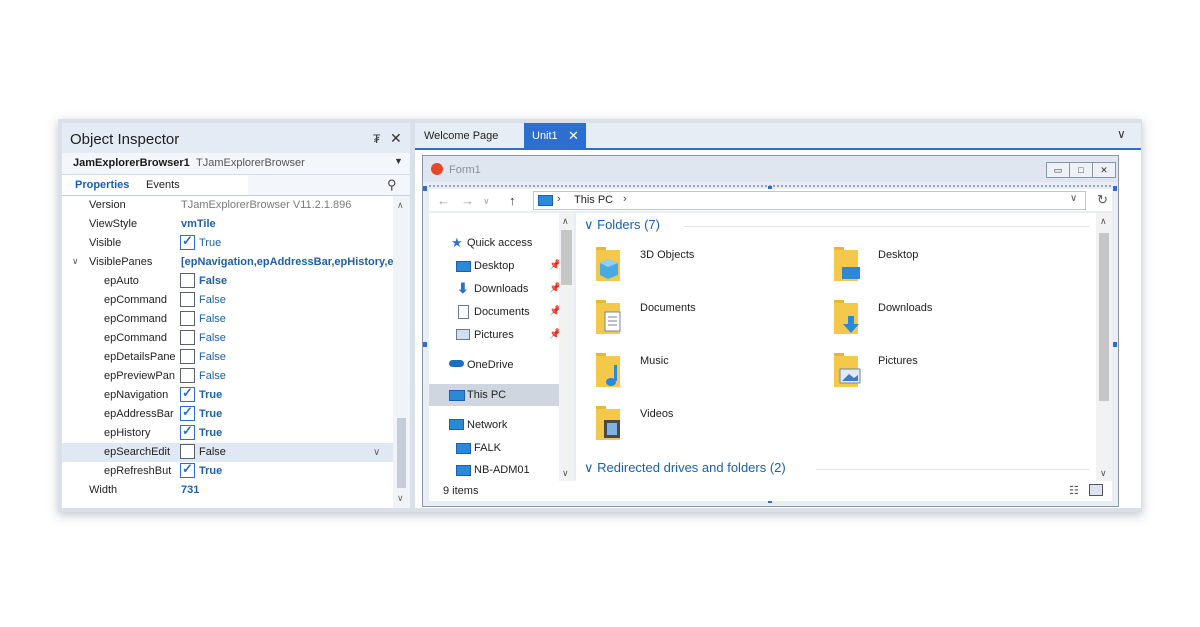  What do you see at coordinates (944, 371) in the screenshot?
I see `folder-tile: Pictures` at bounding box center [944, 371].